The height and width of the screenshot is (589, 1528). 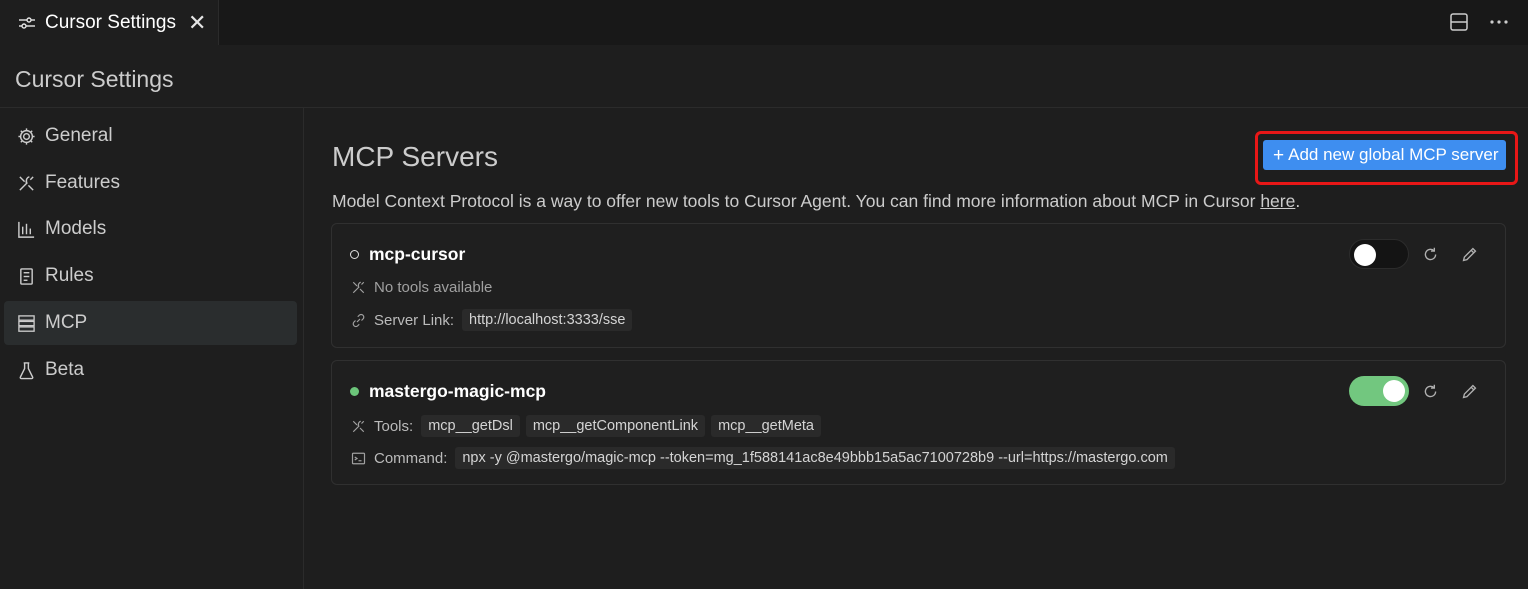 What do you see at coordinates (766, 426) in the screenshot?
I see `tool-chip: mcp__getMeta` at bounding box center [766, 426].